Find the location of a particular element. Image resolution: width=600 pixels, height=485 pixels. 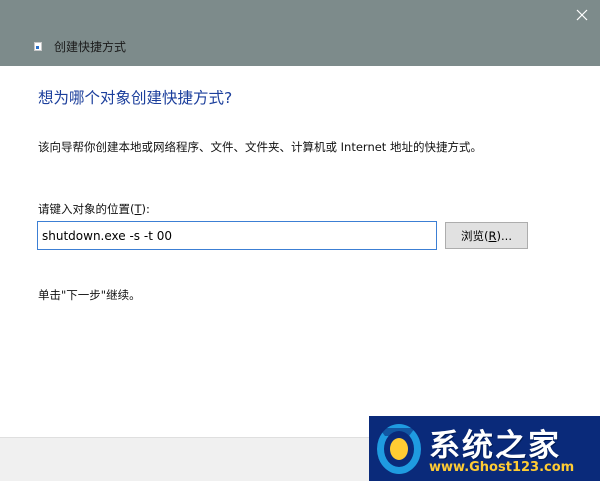

watermark-title: 系统之家 is located at coordinates (495, 446).